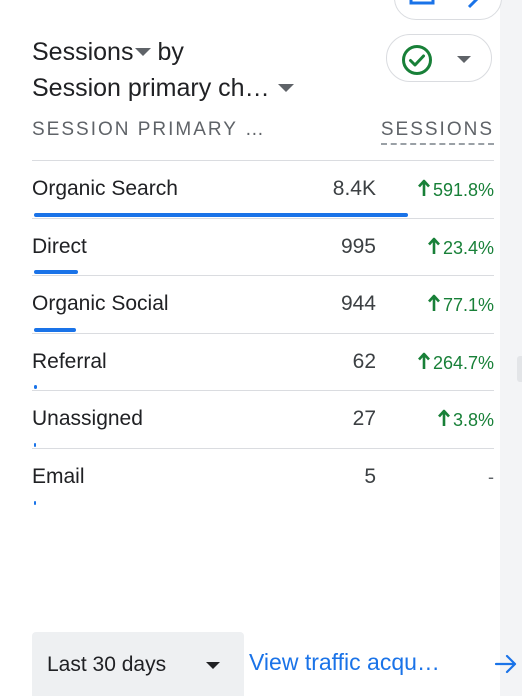 The width and height of the screenshot is (522, 696). What do you see at coordinates (69, 361) in the screenshot?
I see `row-label: Referral` at bounding box center [69, 361].